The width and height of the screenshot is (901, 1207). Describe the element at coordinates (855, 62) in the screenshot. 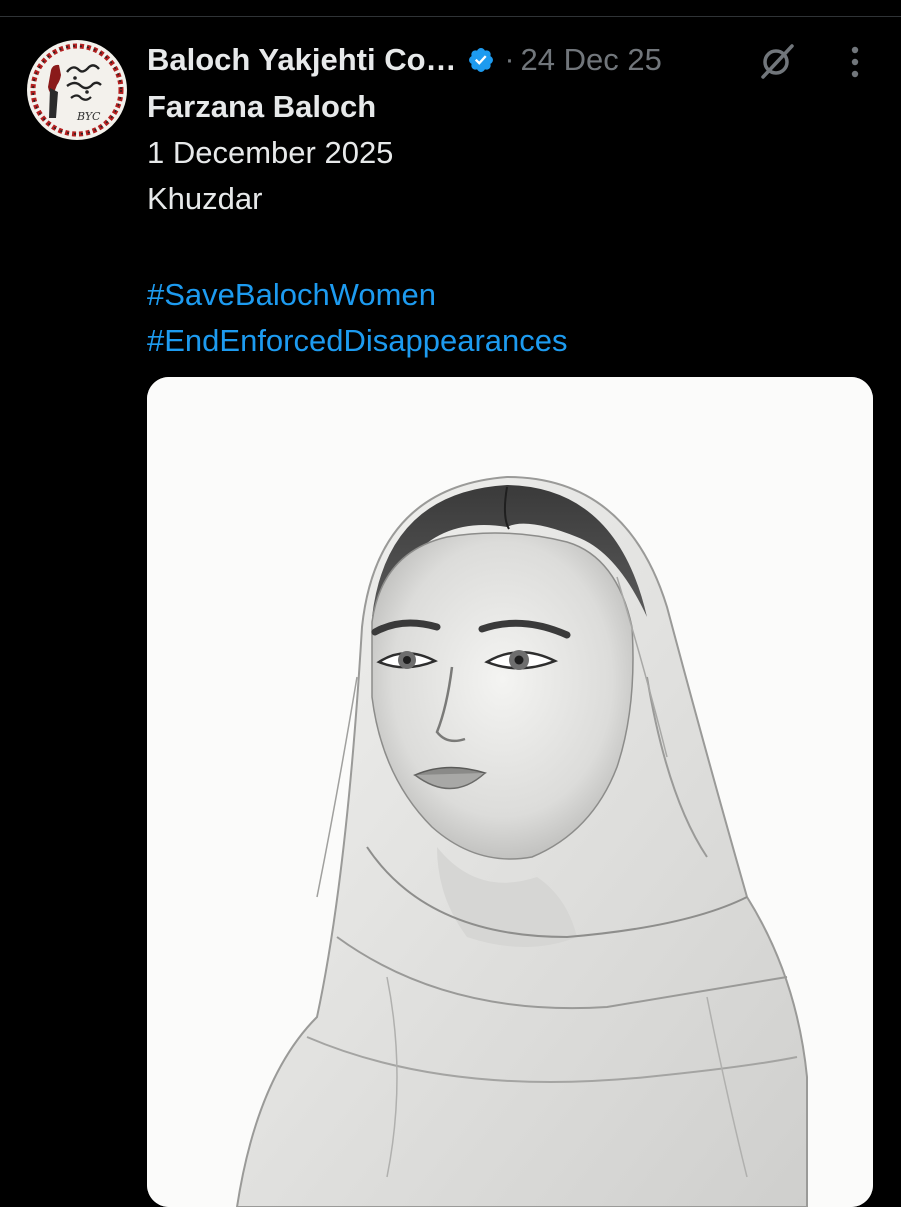

I see `more-vertical-icon` at that location.